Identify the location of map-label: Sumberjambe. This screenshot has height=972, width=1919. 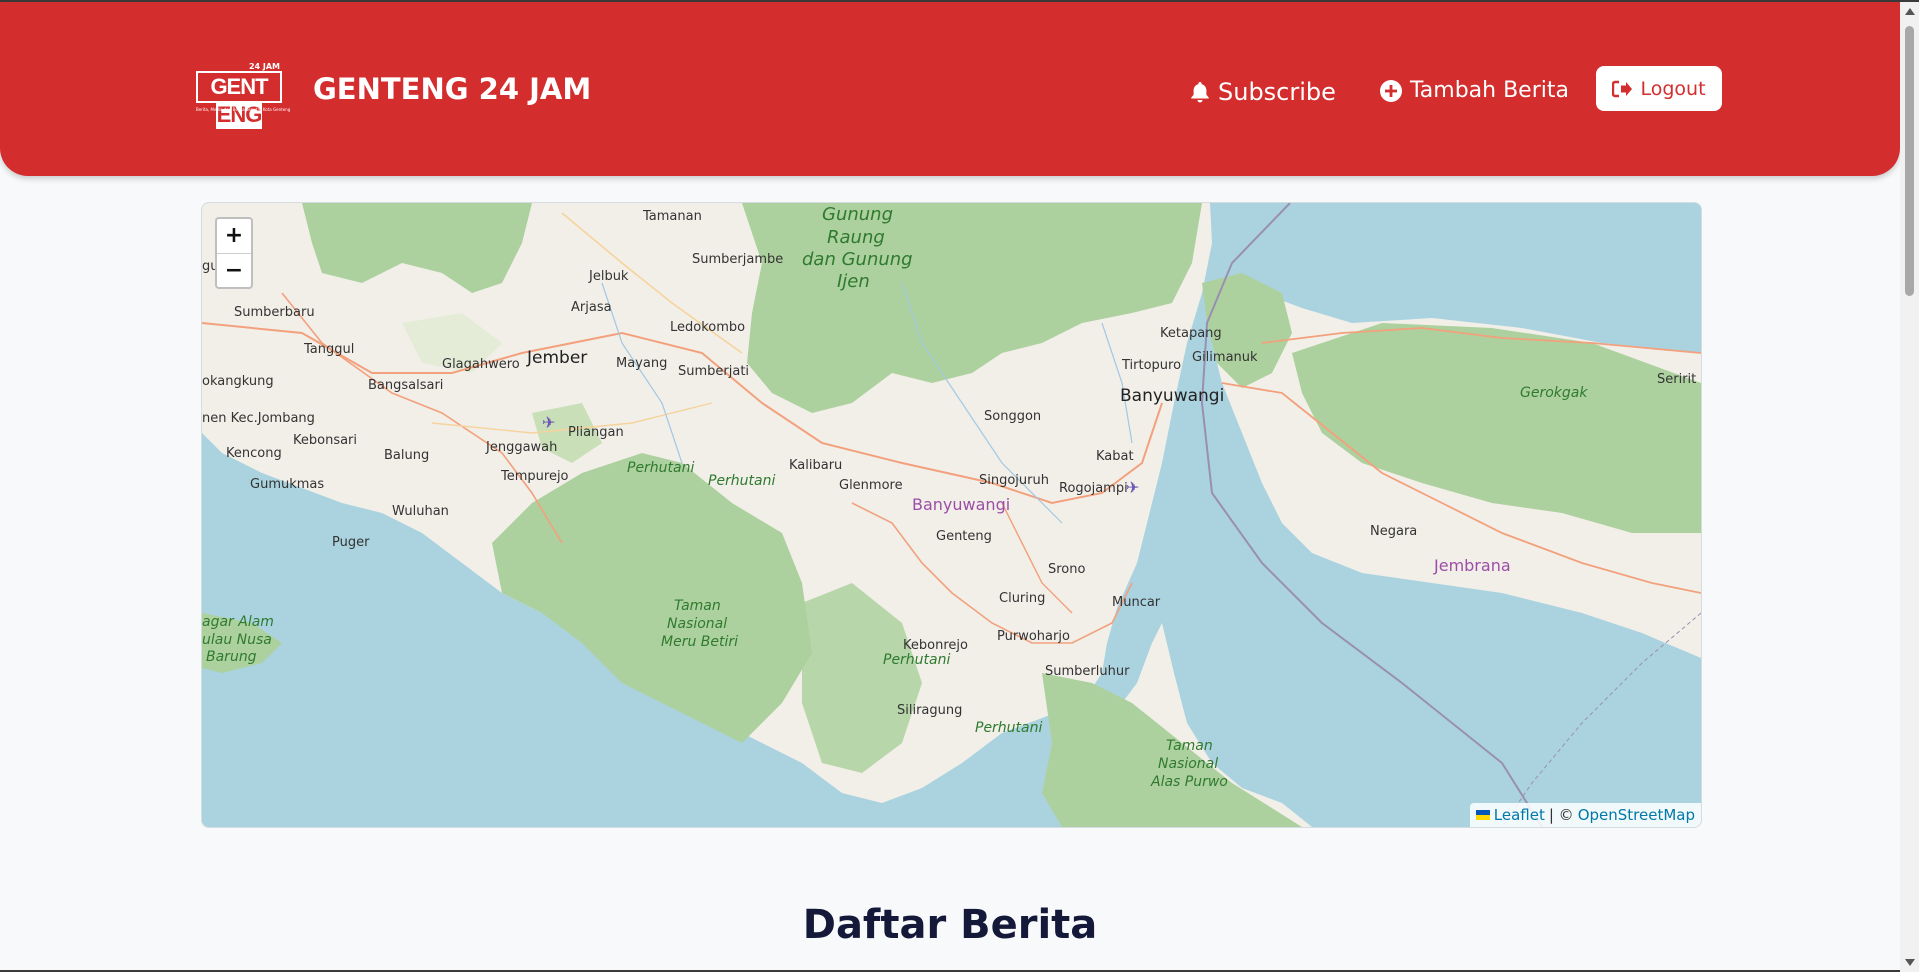
(737, 259).